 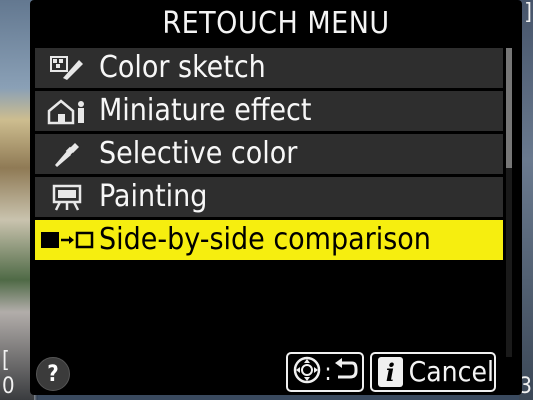 I want to click on color-sketch-icon, so click(x=67, y=68).